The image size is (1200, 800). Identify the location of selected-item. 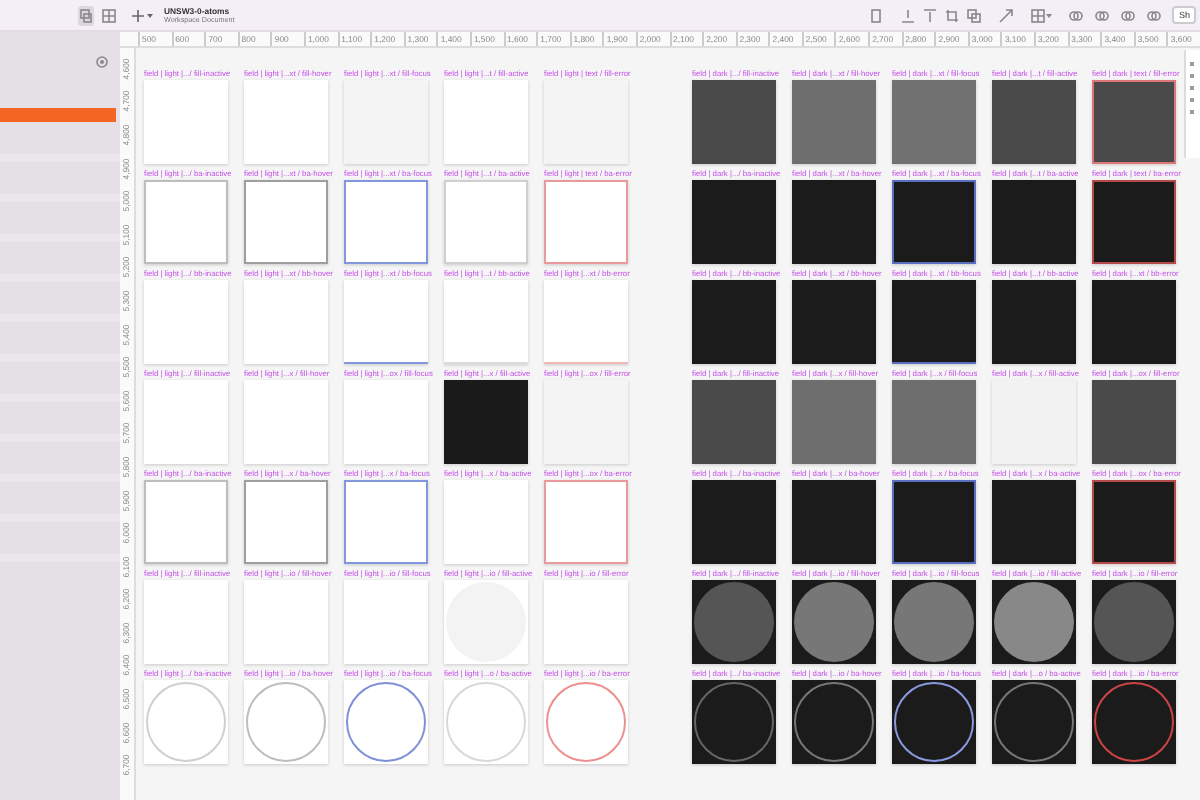
(58, 115).